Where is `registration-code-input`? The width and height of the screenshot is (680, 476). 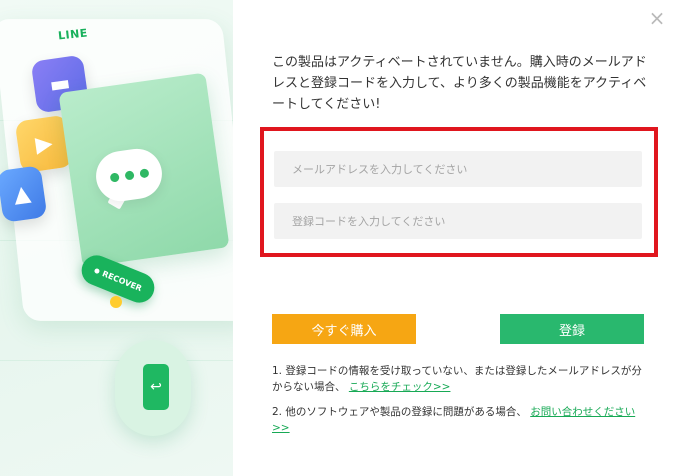 registration-code-input is located at coordinates (458, 221).